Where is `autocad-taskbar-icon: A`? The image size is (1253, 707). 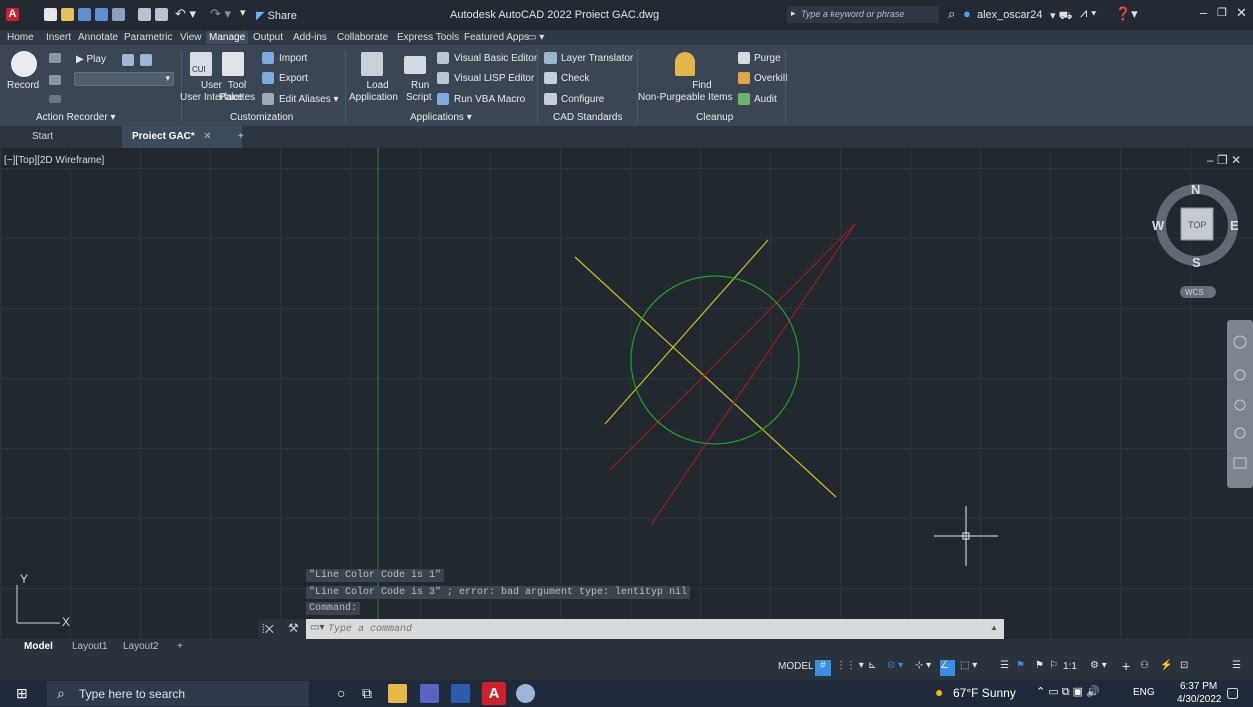
autocad-taskbar-icon: A is located at coordinates (494, 693).